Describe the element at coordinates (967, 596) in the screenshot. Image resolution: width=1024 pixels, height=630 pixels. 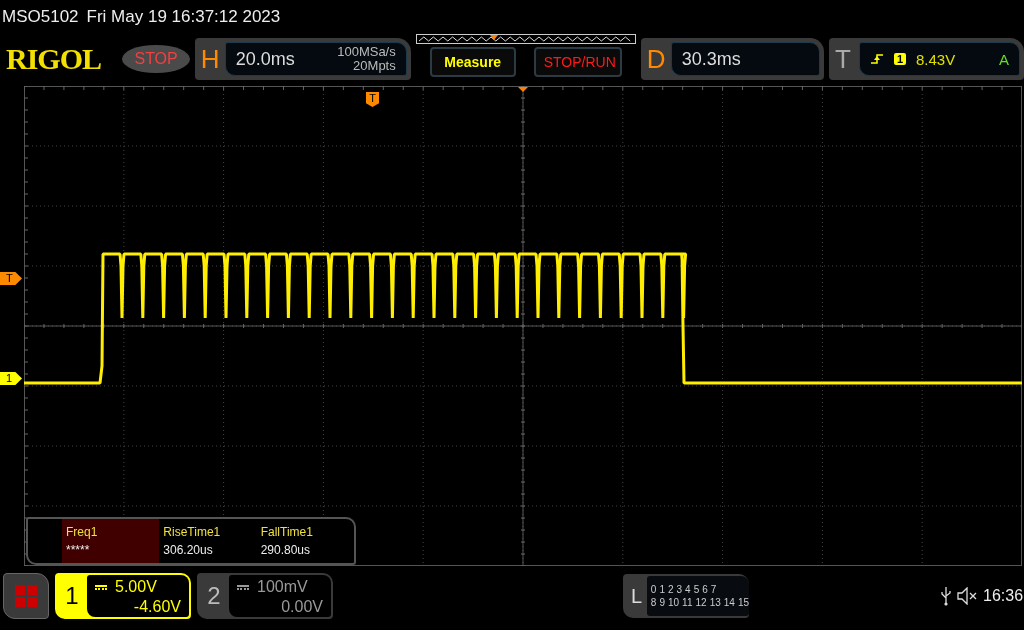
I see `speaker-muted-icon` at that location.